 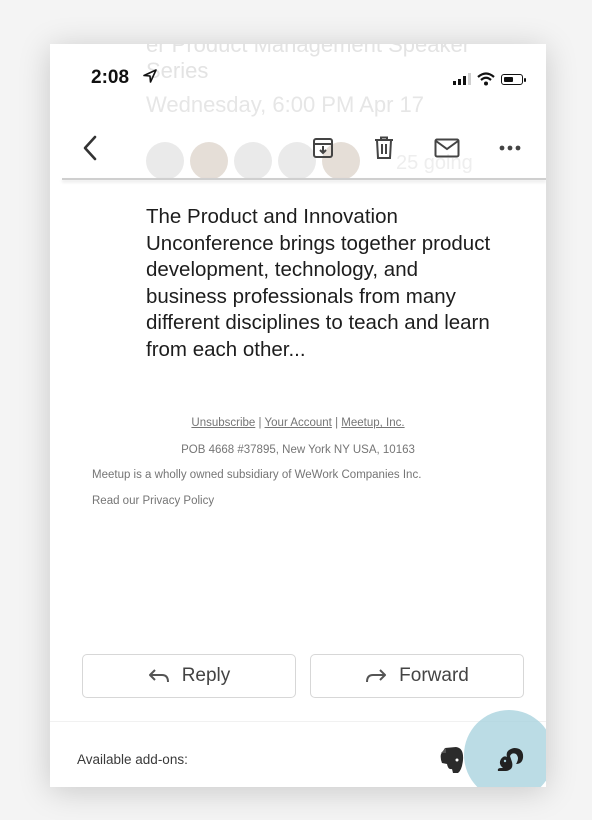 I want to click on back-button, so click(x=90, y=148).